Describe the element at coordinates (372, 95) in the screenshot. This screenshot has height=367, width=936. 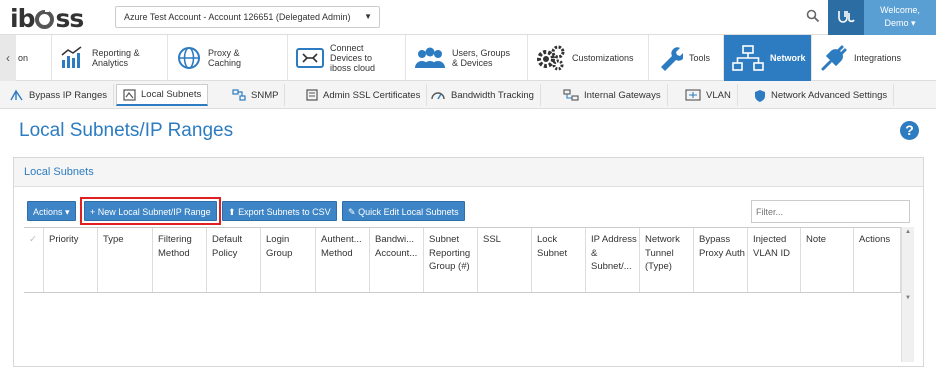
I see `tab-label: Admin SSL Certificates` at that location.